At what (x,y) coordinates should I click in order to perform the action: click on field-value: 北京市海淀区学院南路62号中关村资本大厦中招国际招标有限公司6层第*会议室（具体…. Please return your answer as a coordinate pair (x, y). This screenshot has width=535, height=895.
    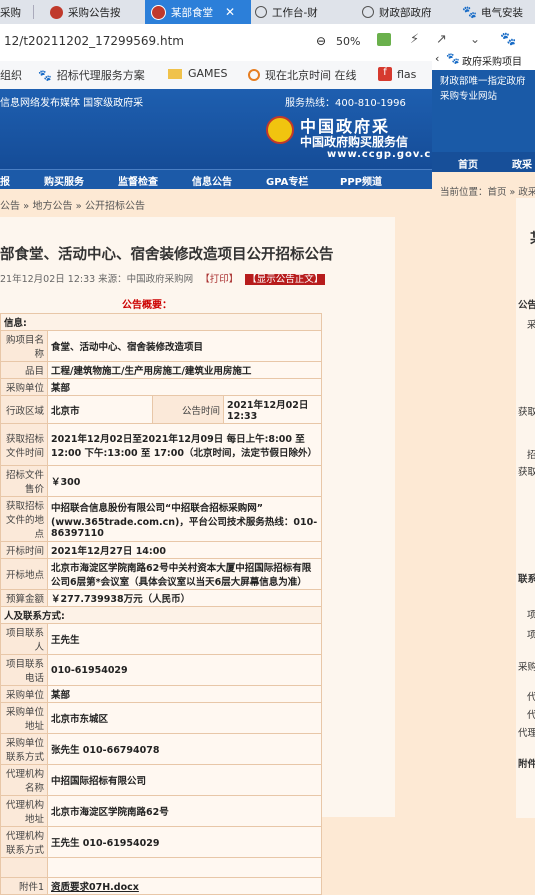
    Looking at the image, I should click on (184, 574).